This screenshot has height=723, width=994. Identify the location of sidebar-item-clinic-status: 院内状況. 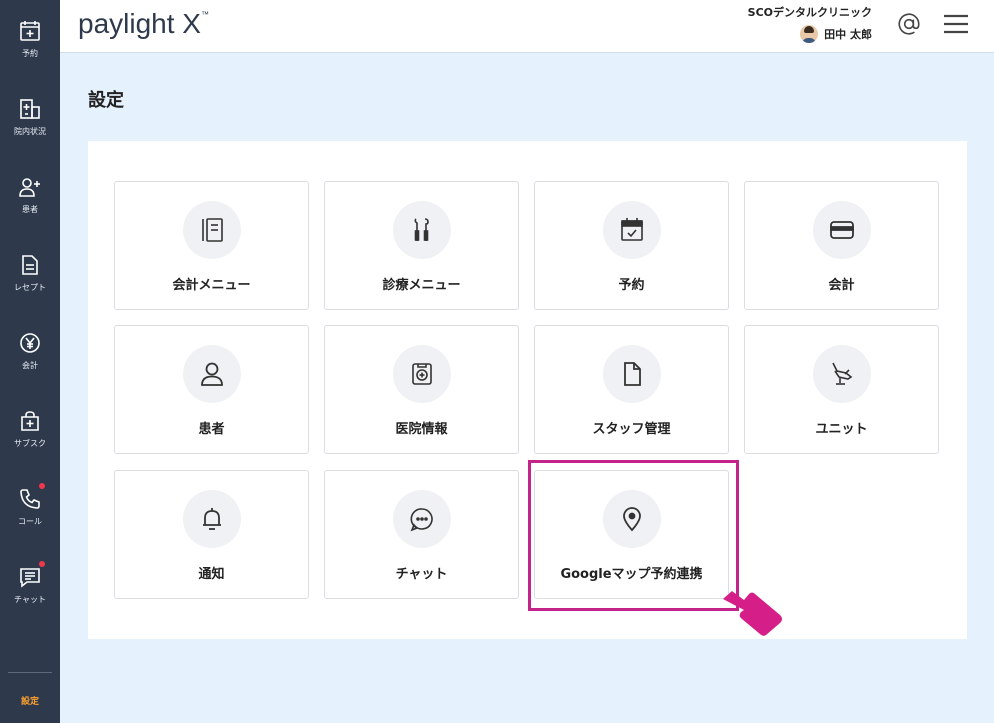
(30, 117).